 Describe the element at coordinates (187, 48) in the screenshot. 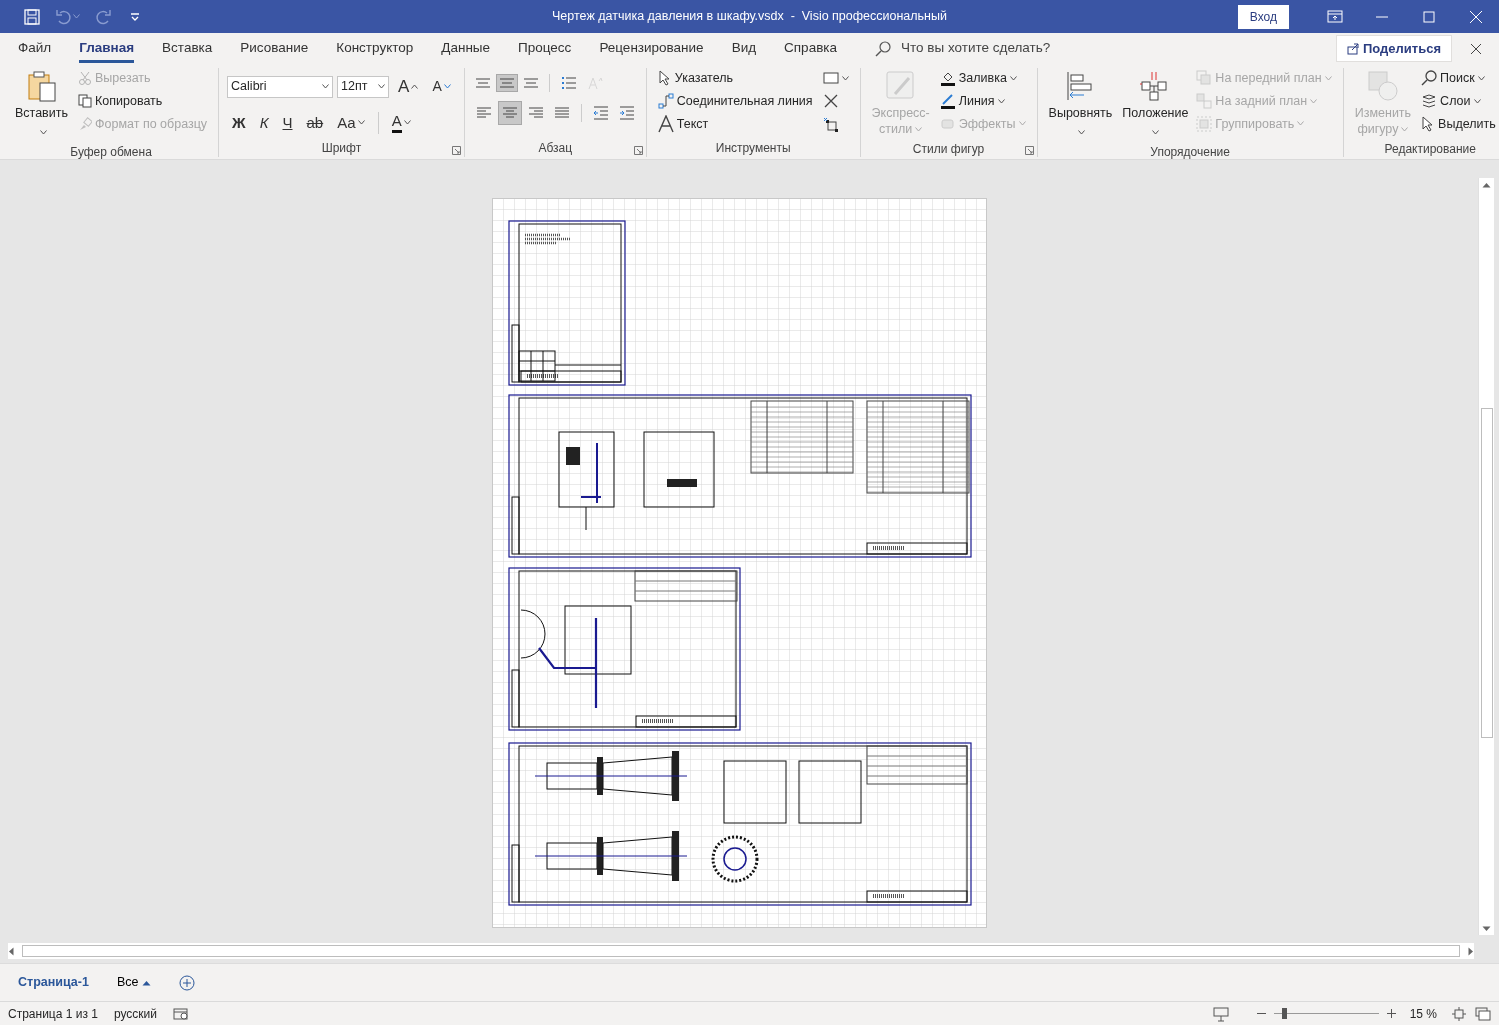

I see `ribbon-tab: Вставка` at that location.